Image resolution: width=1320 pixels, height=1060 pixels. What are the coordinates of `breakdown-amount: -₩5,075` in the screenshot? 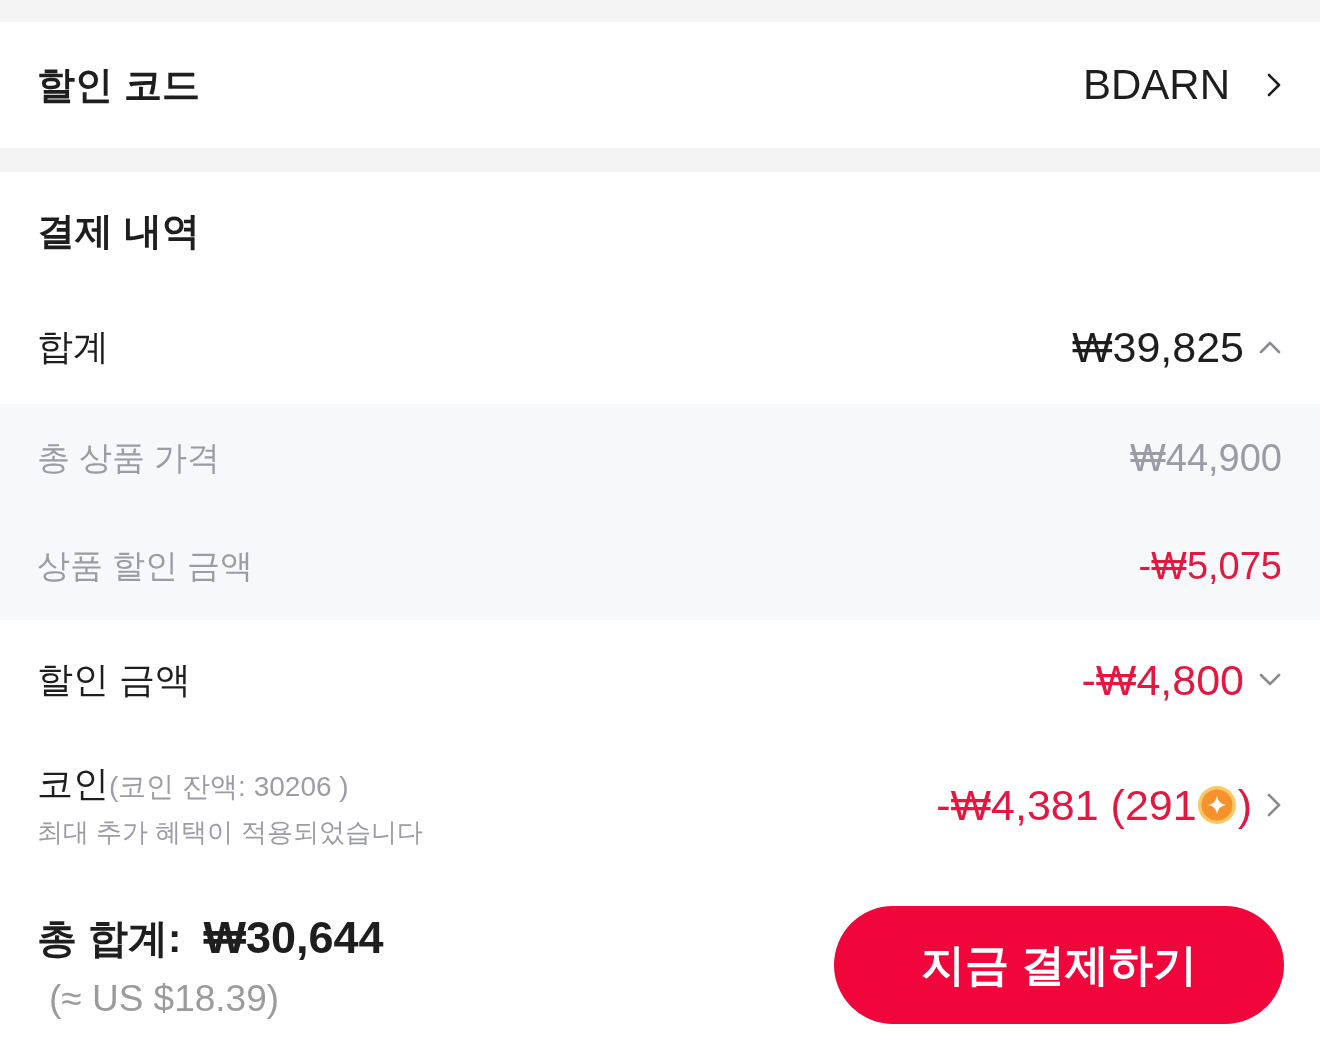 It's located at (1210, 566).